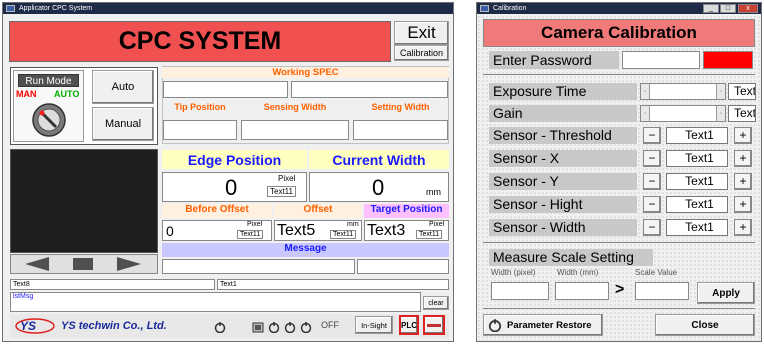  I want to click on target-position-label: Target Position, so click(406, 209).